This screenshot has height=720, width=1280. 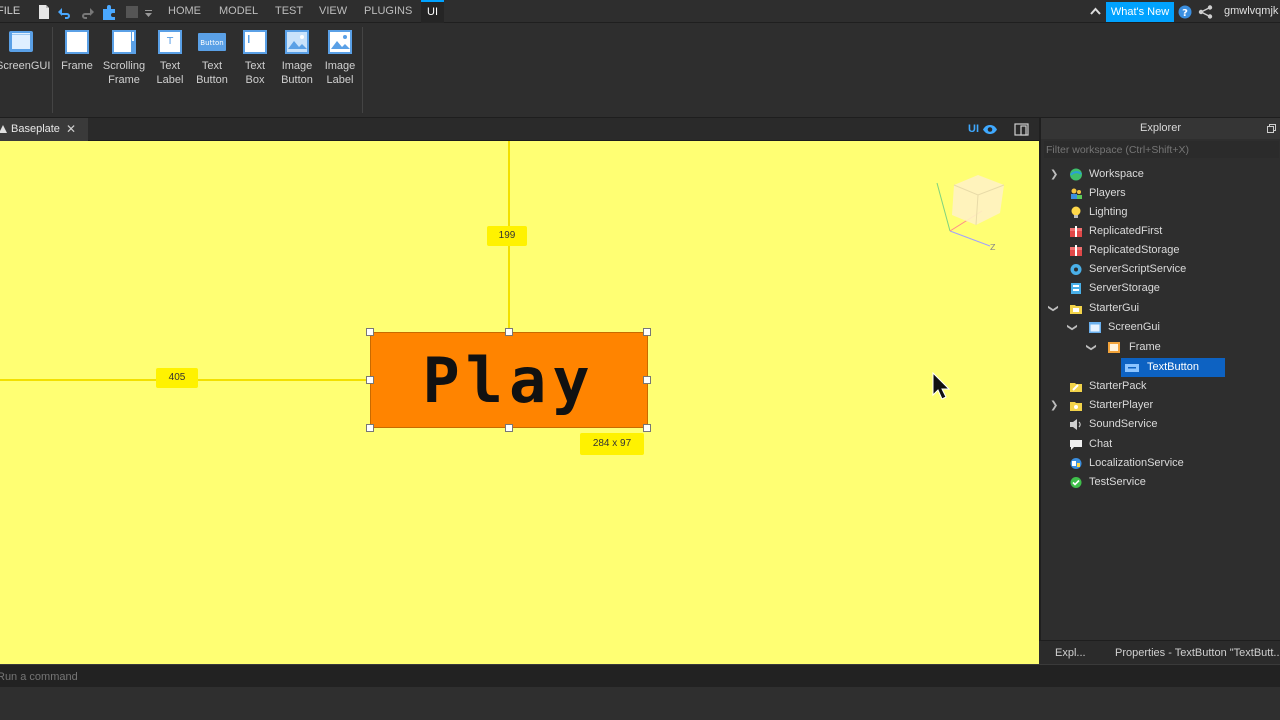 I want to click on quick-access-dropdown-icon, so click(x=148, y=12).